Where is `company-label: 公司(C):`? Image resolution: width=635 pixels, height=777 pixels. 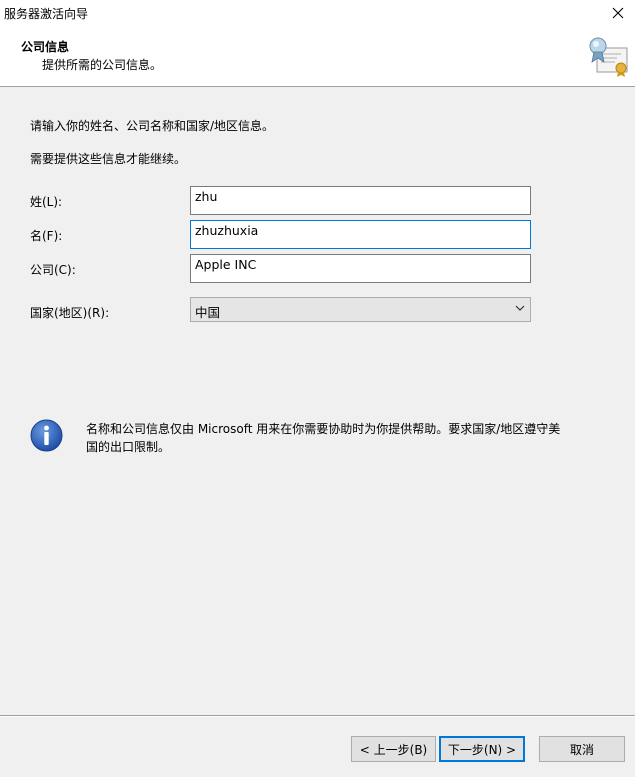
company-label: 公司(C): is located at coordinates (53, 270).